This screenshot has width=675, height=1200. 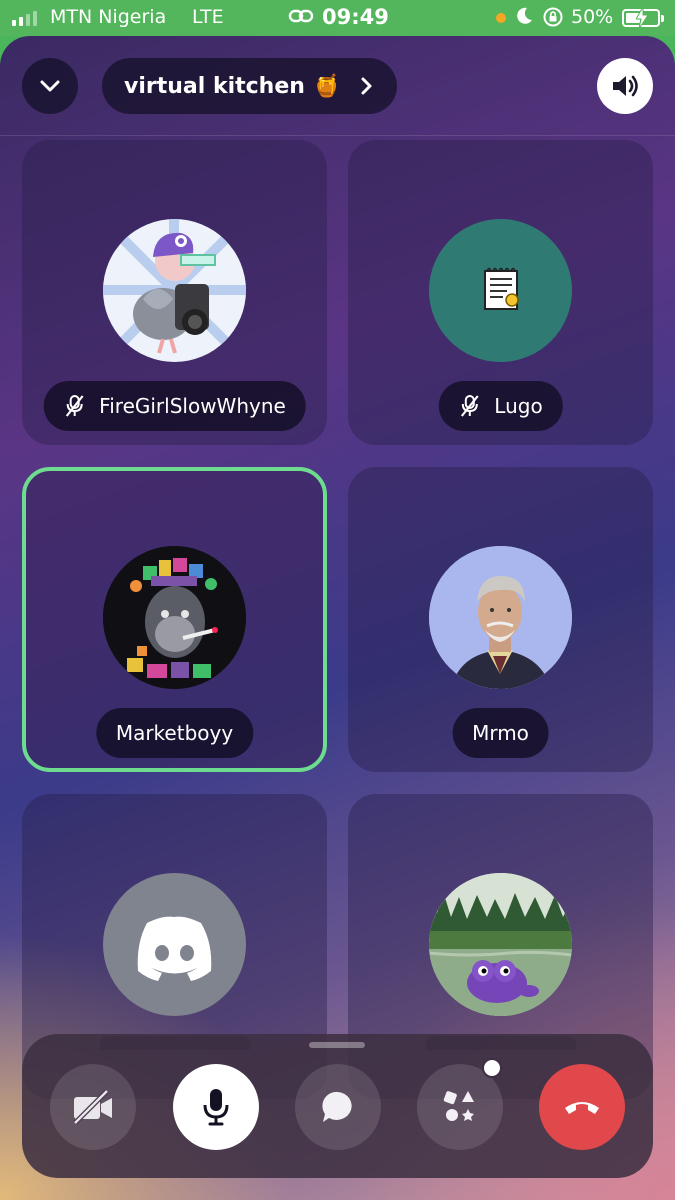 I want to click on participant-tile: FireGirlSlowWhyne, so click(x=174, y=292).